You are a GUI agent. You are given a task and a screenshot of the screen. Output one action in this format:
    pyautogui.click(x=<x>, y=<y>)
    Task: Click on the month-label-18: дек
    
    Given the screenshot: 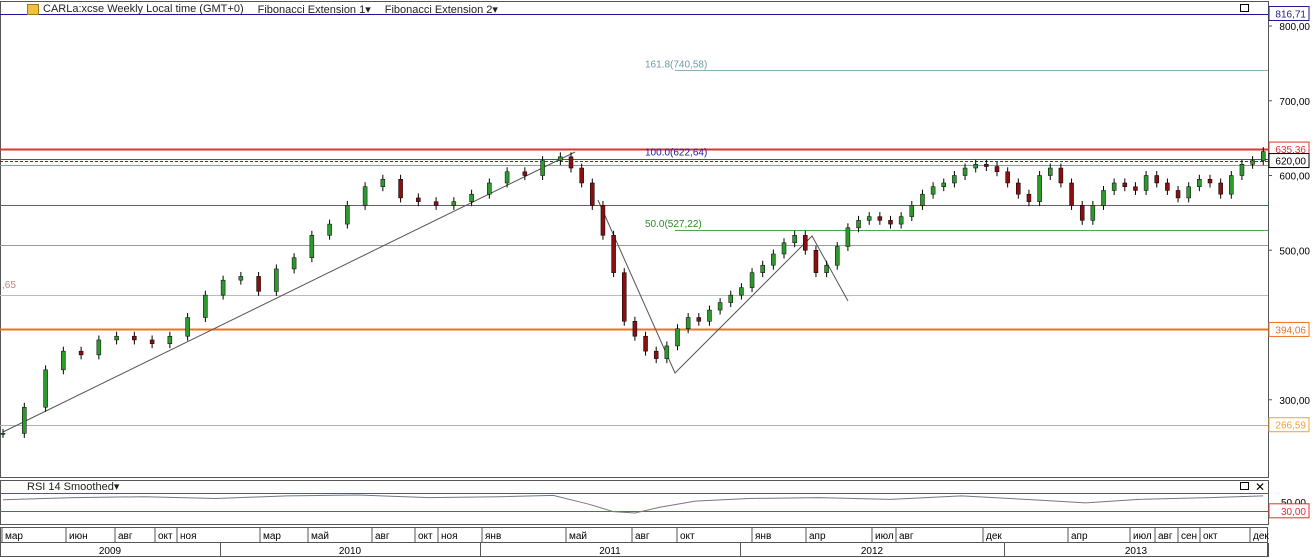 What is the action you would take?
    pyautogui.click(x=994, y=536)
    